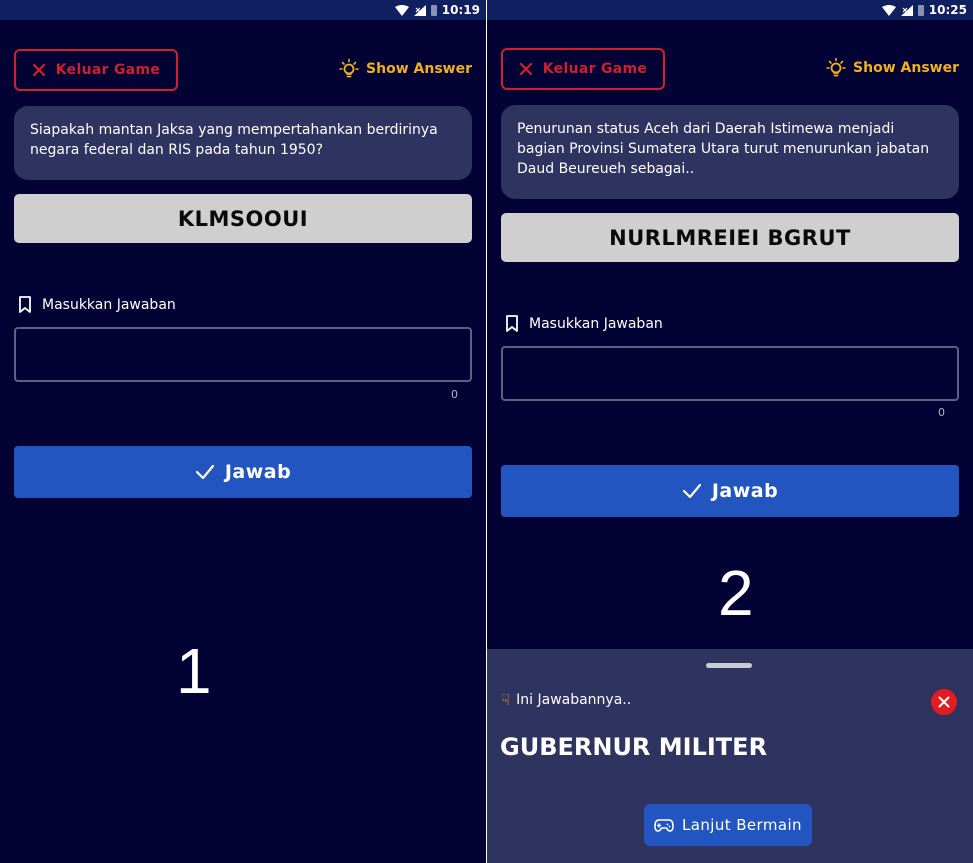  Describe the element at coordinates (947, 10) in the screenshot. I see `status-time: 10:25` at that location.